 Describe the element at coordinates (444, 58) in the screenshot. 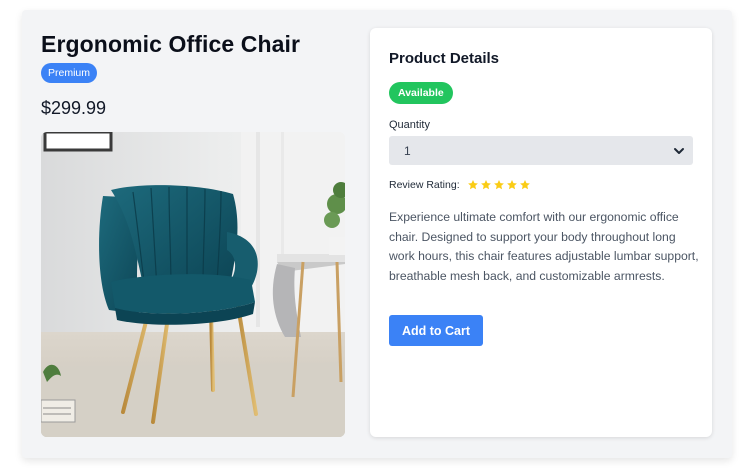

I see `details-heading: Product Details` at that location.